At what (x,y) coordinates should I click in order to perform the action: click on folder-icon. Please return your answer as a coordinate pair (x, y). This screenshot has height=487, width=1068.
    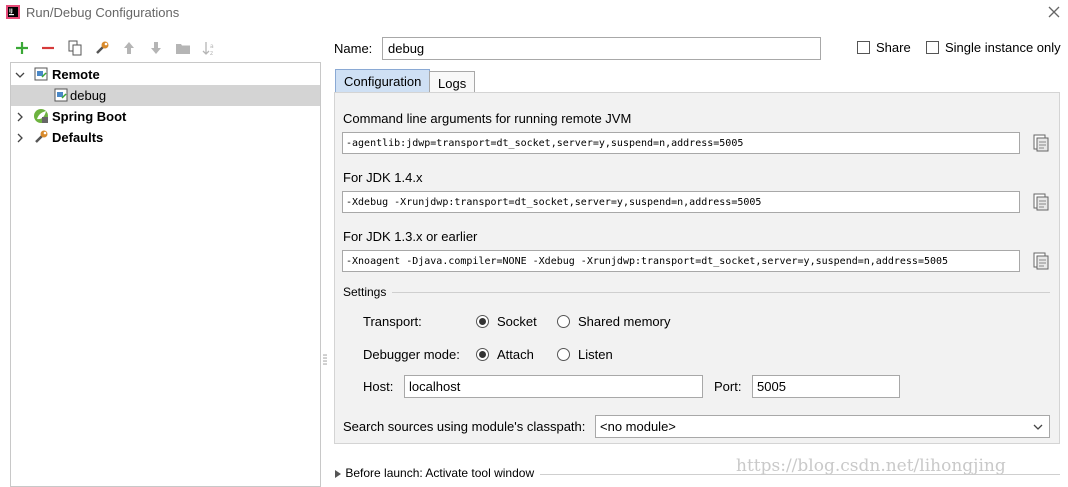
    Looking at the image, I should click on (183, 49).